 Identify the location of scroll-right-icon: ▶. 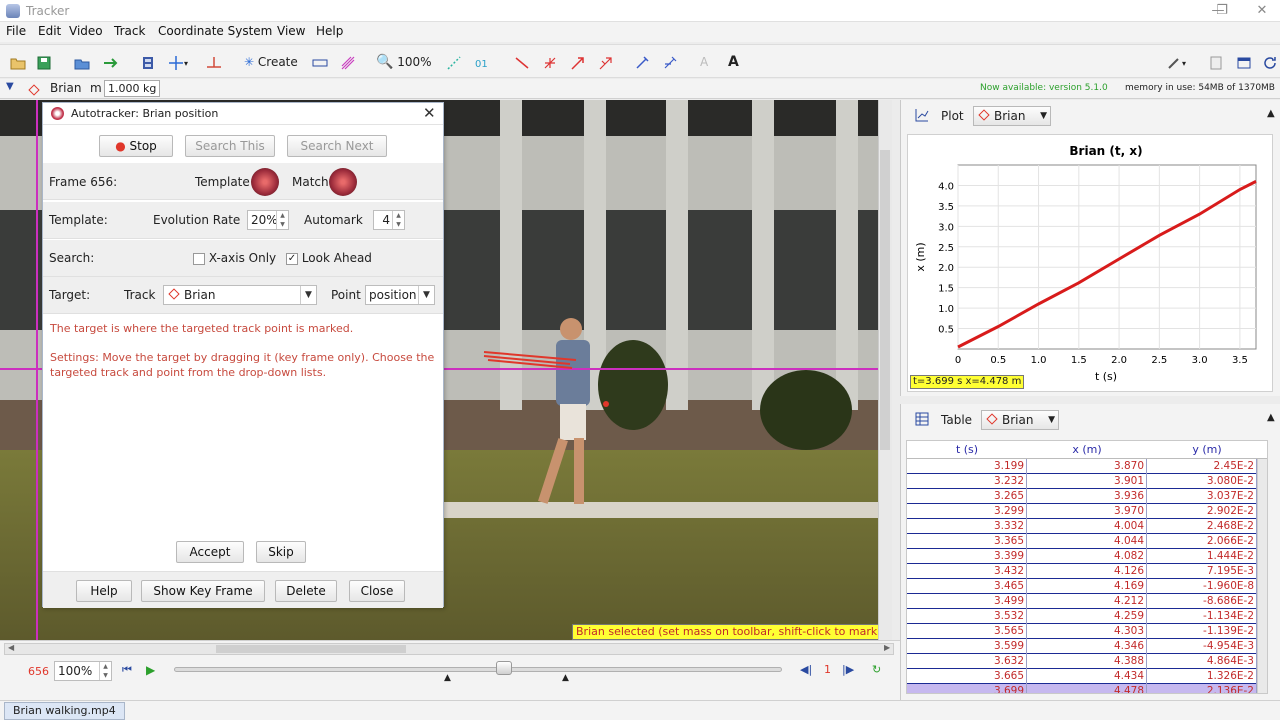
(887, 647).